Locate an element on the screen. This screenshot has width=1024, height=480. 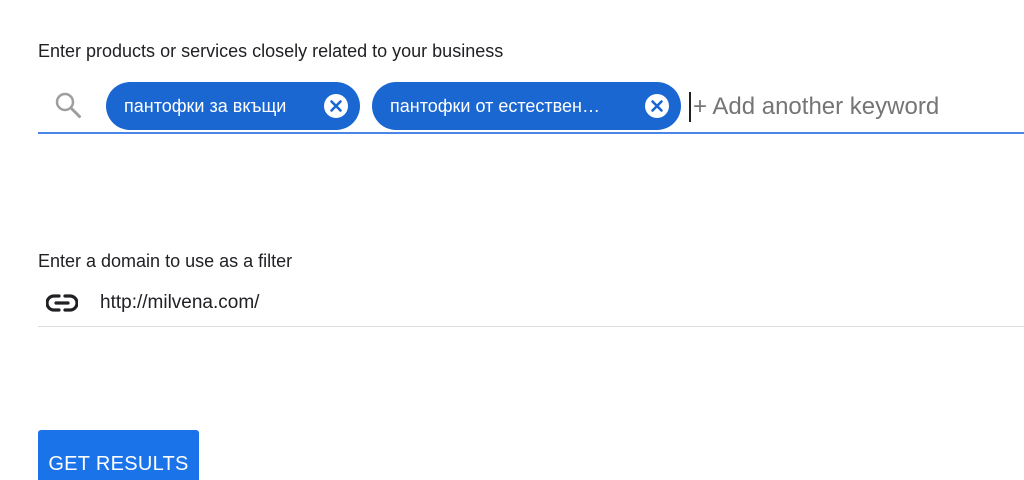
domain-input-row is located at coordinates (531, 303).